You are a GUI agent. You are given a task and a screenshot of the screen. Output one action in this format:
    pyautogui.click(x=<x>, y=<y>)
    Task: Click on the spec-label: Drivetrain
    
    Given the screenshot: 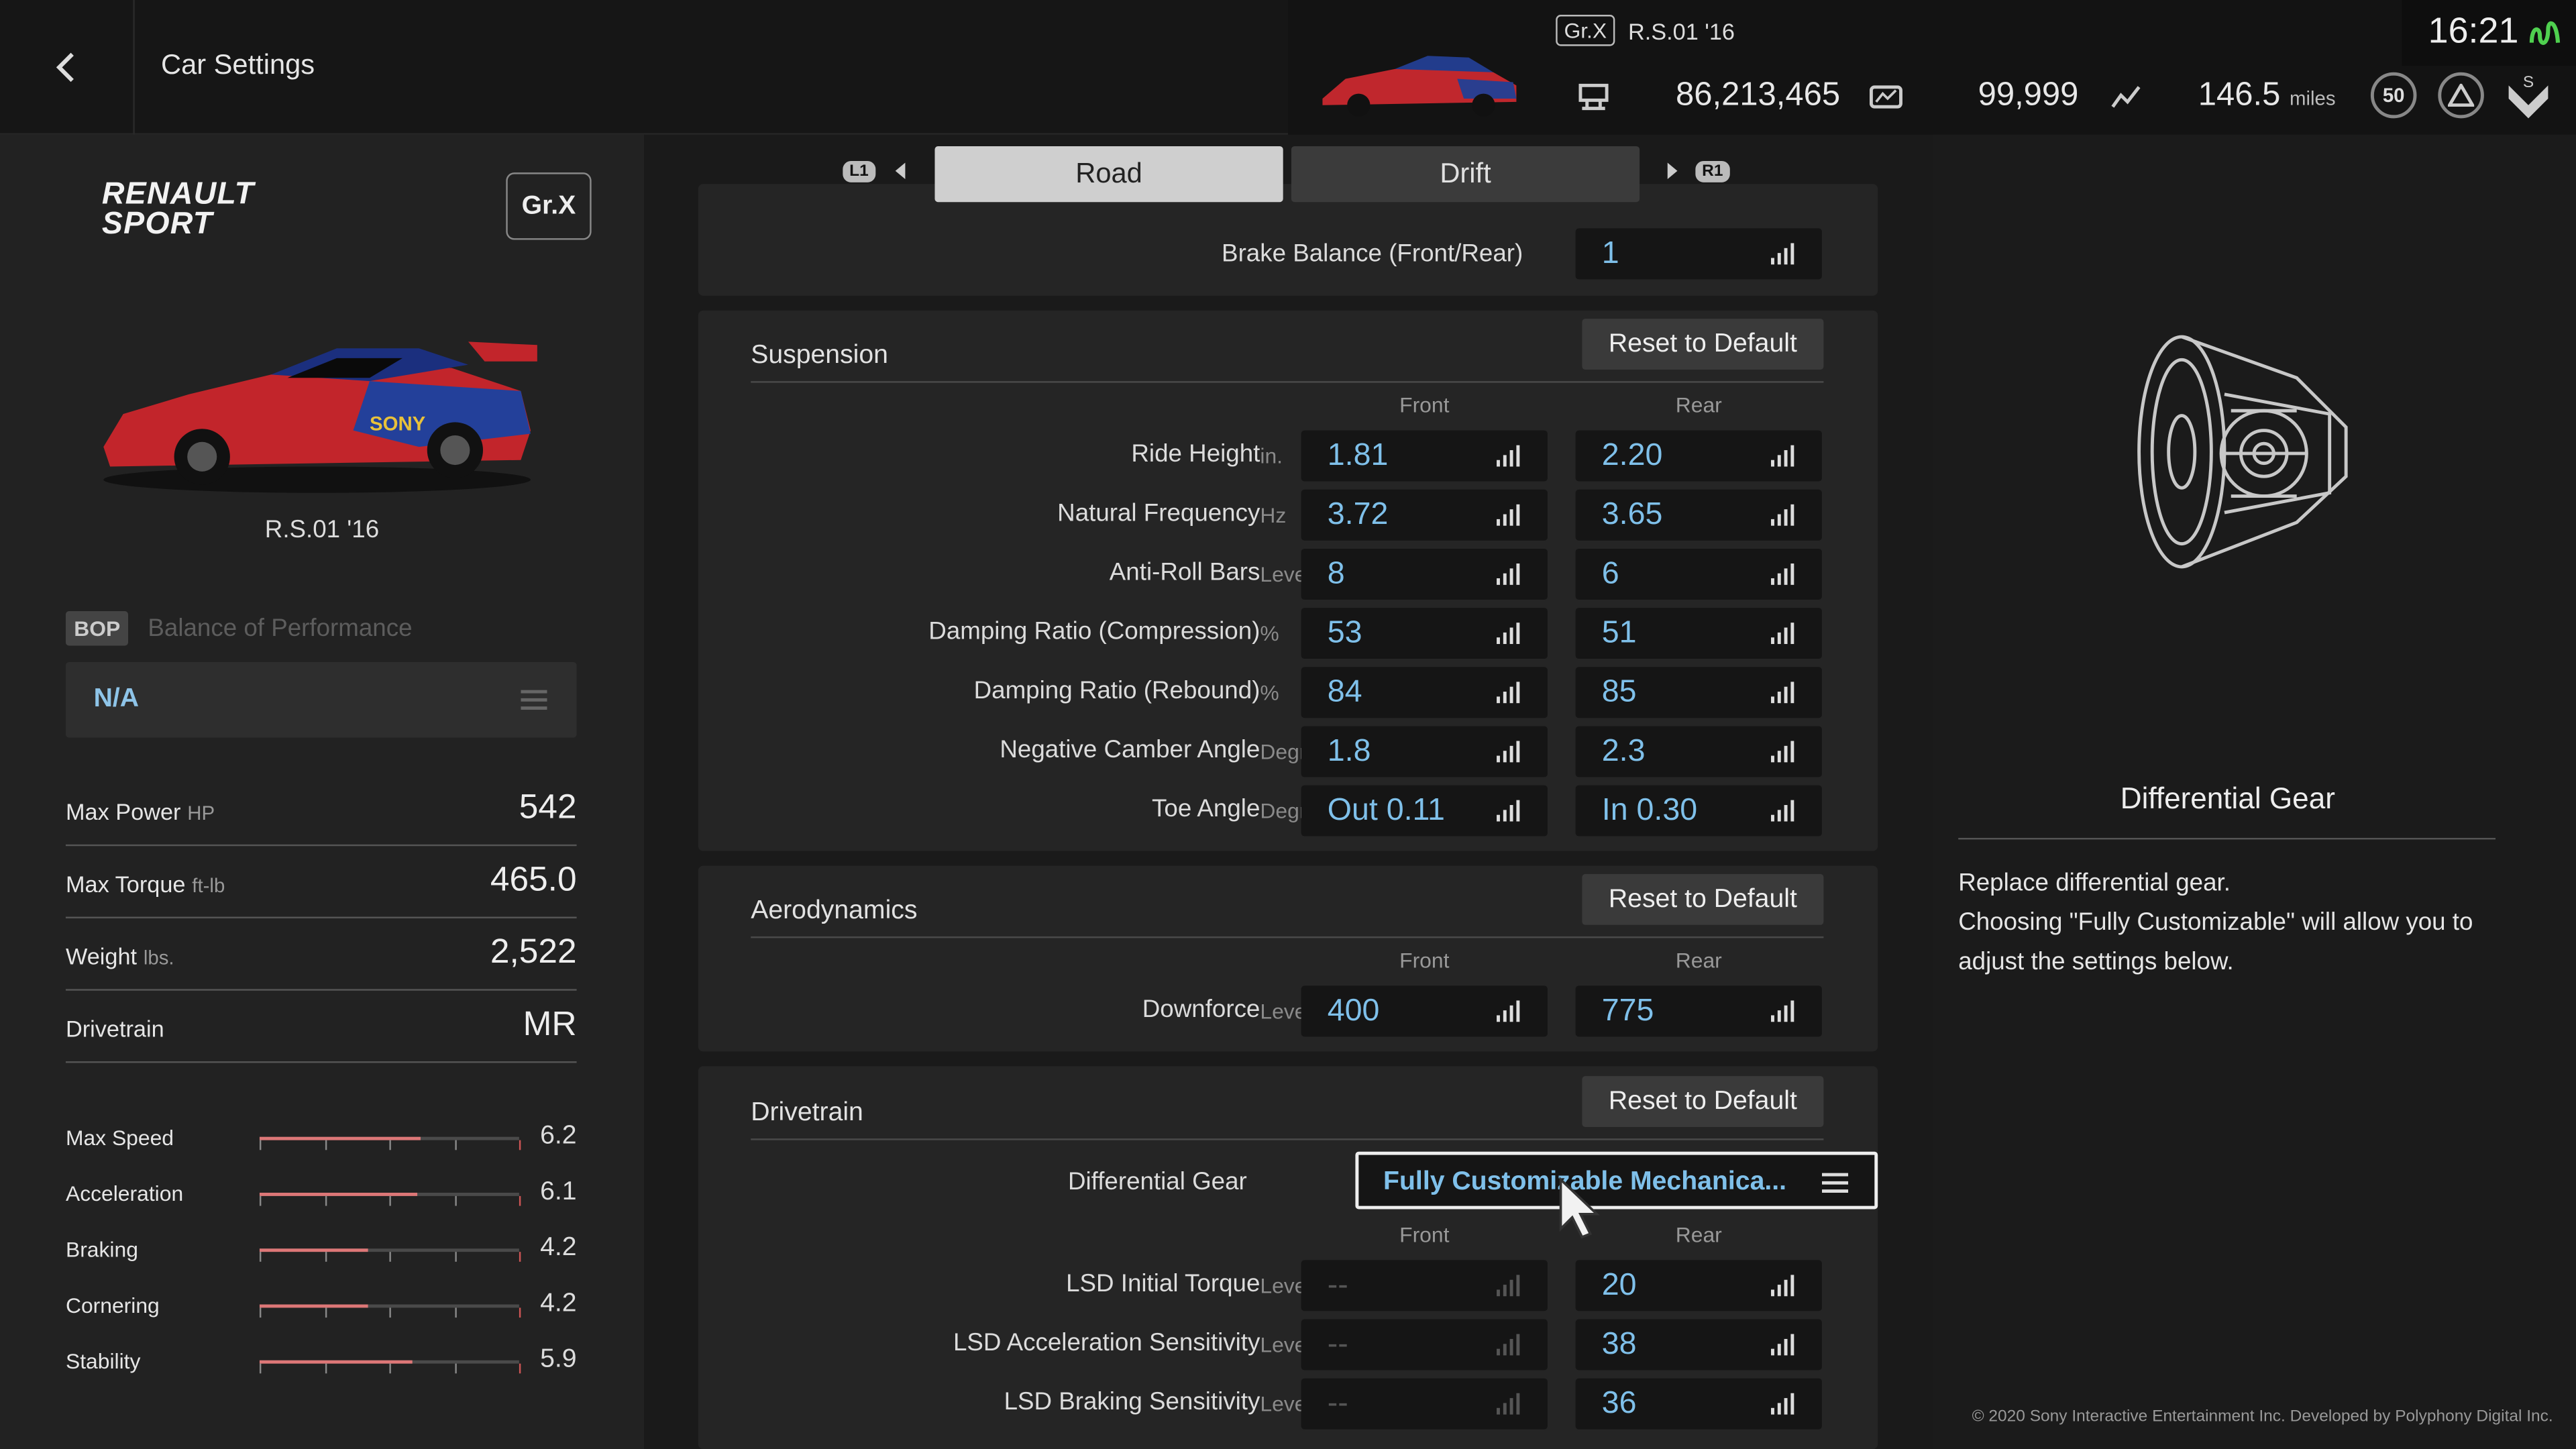 What is the action you would take?
    pyautogui.click(x=114, y=1028)
    